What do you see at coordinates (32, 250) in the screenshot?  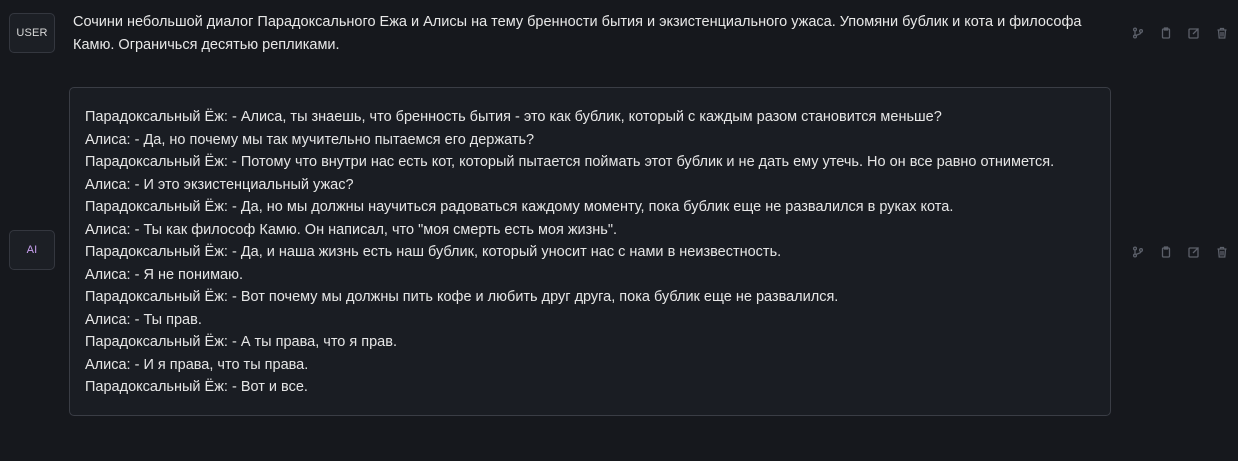 I see `ai-avatar: AI` at bounding box center [32, 250].